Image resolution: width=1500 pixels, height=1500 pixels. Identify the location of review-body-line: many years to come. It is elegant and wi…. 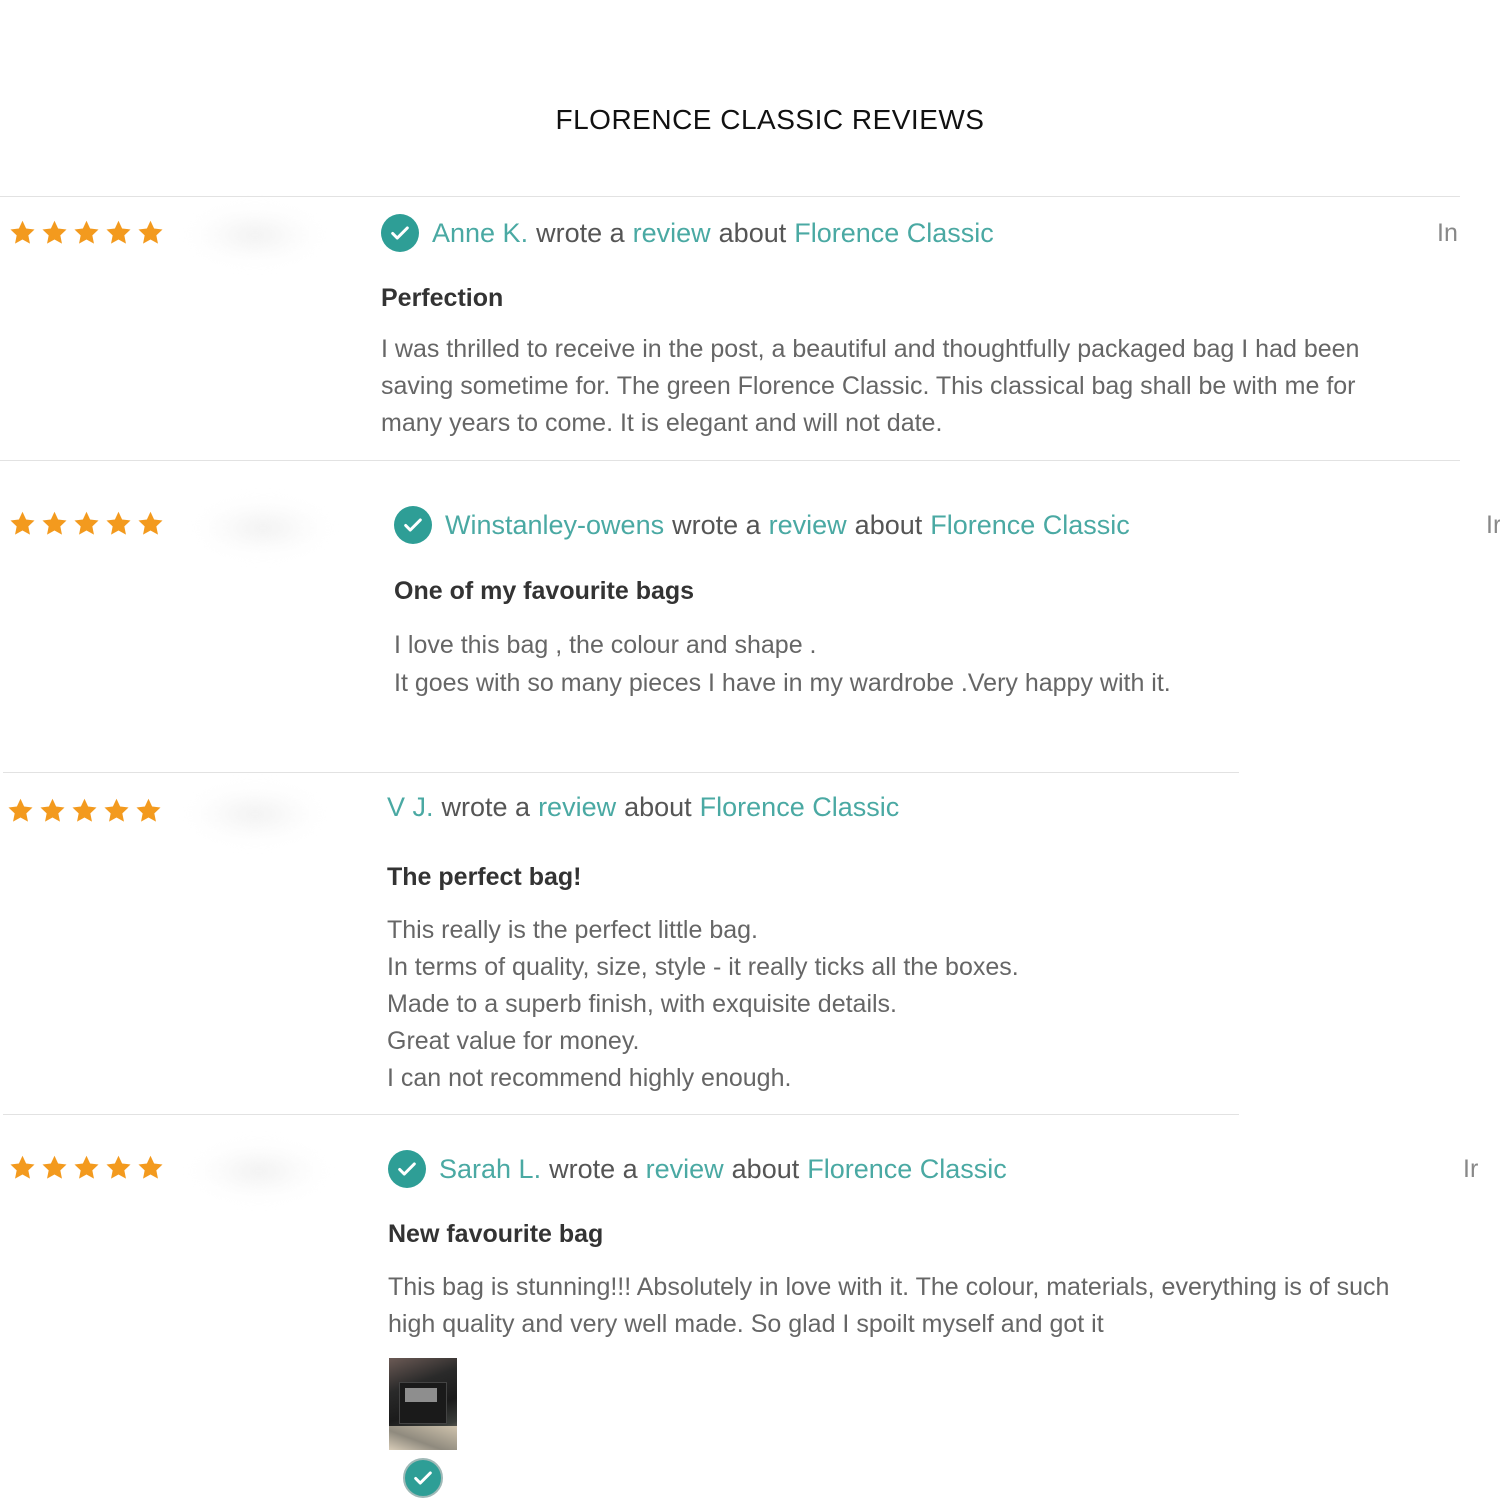
(662, 423).